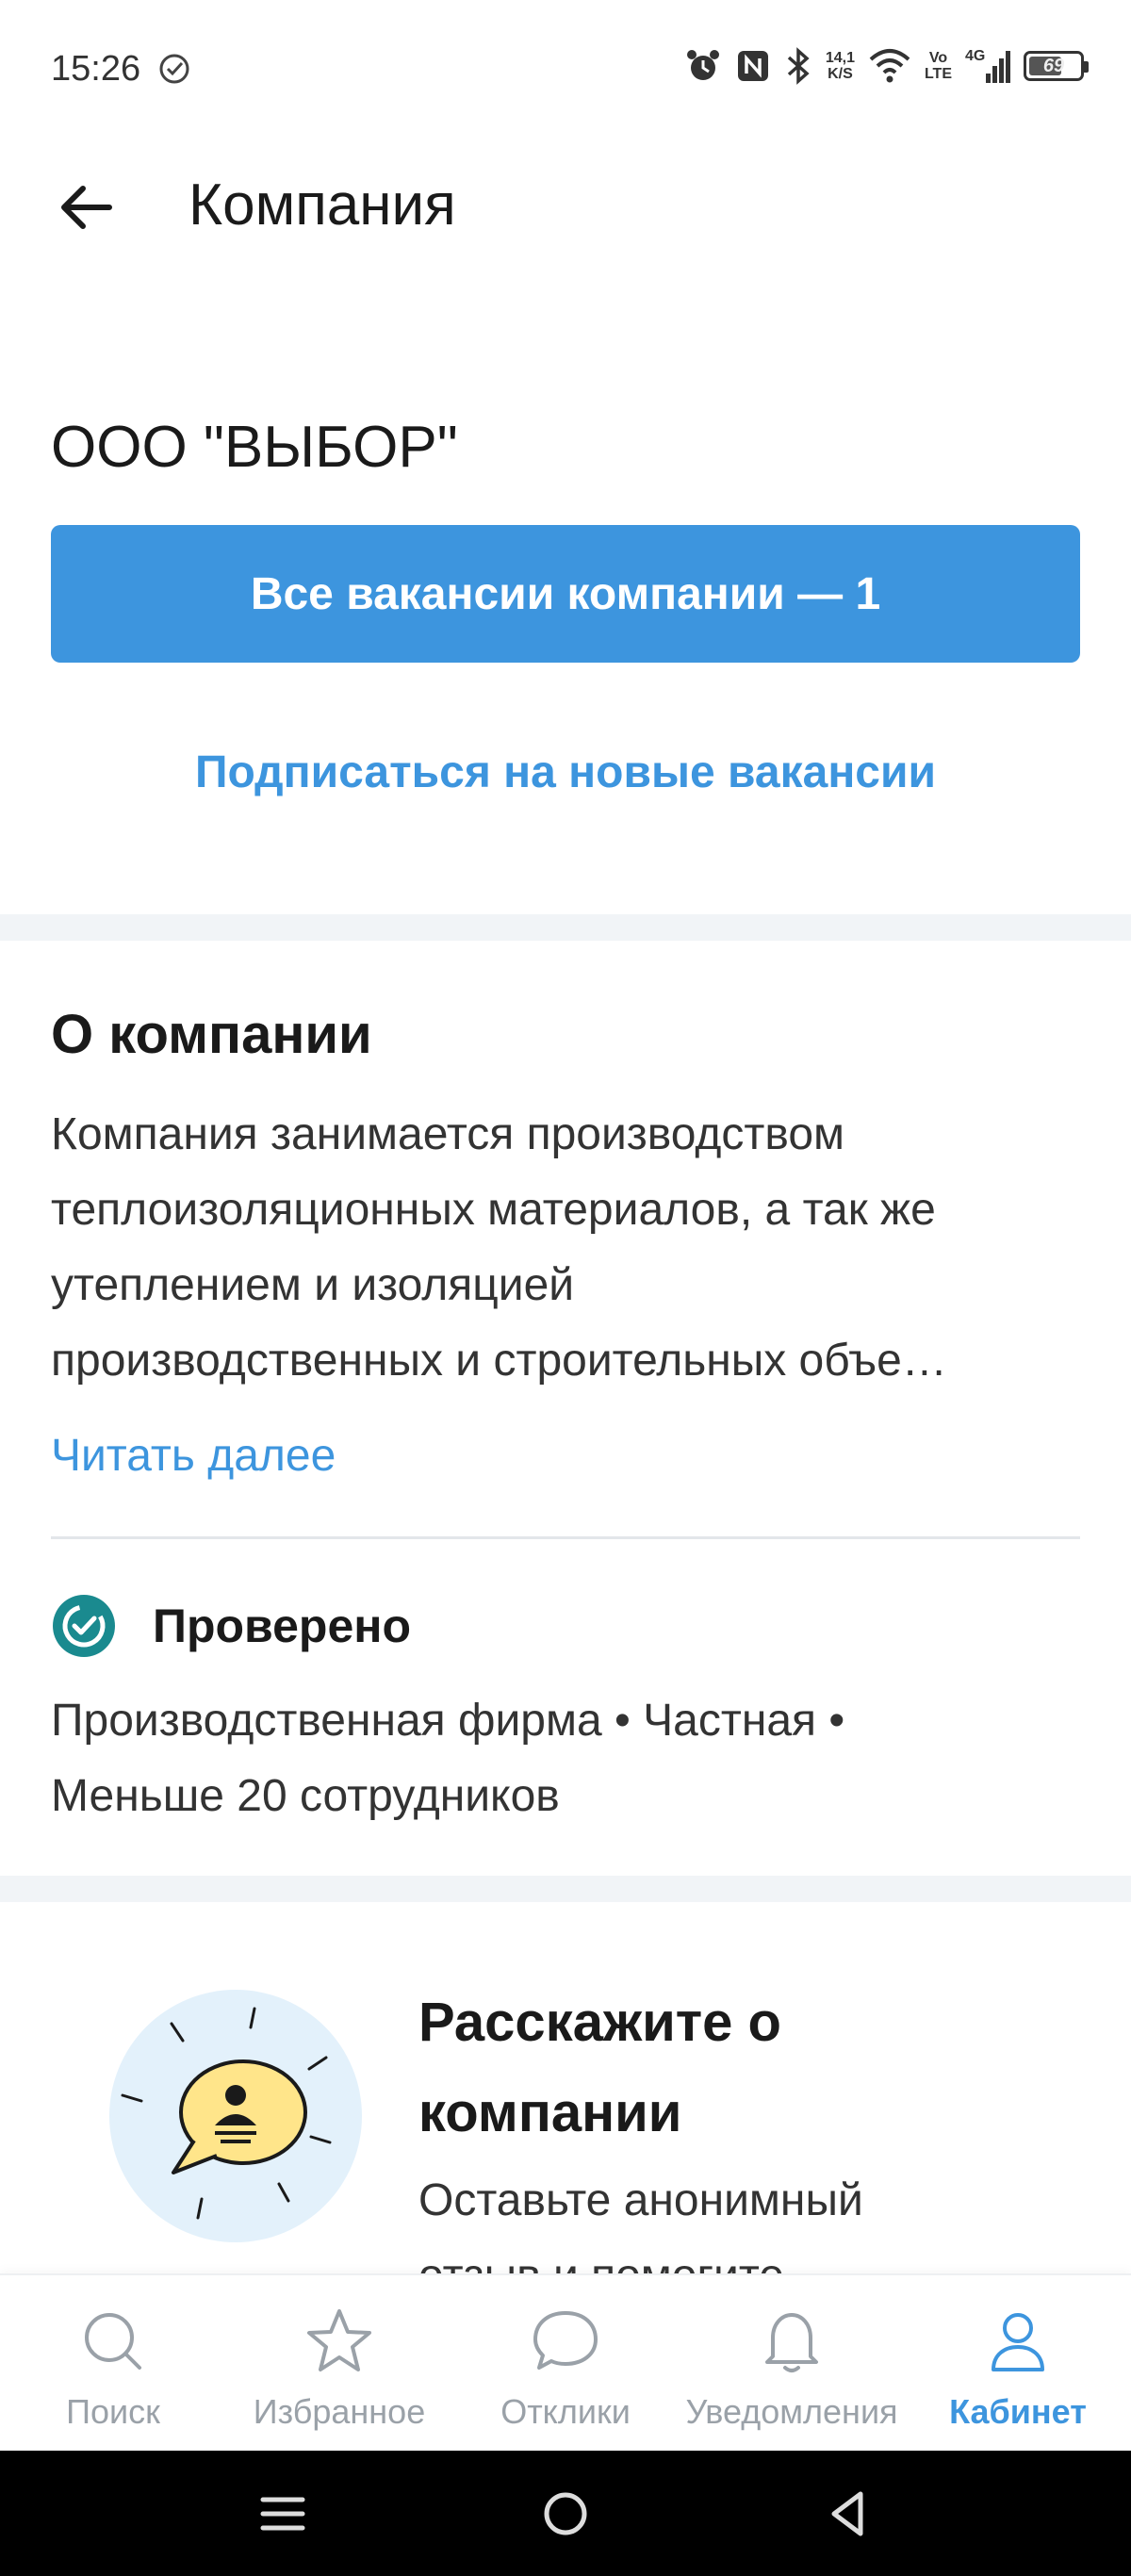 The width and height of the screenshot is (1131, 2576). Describe the element at coordinates (792, 2411) in the screenshot. I see `nav-label: Уведомления` at that location.